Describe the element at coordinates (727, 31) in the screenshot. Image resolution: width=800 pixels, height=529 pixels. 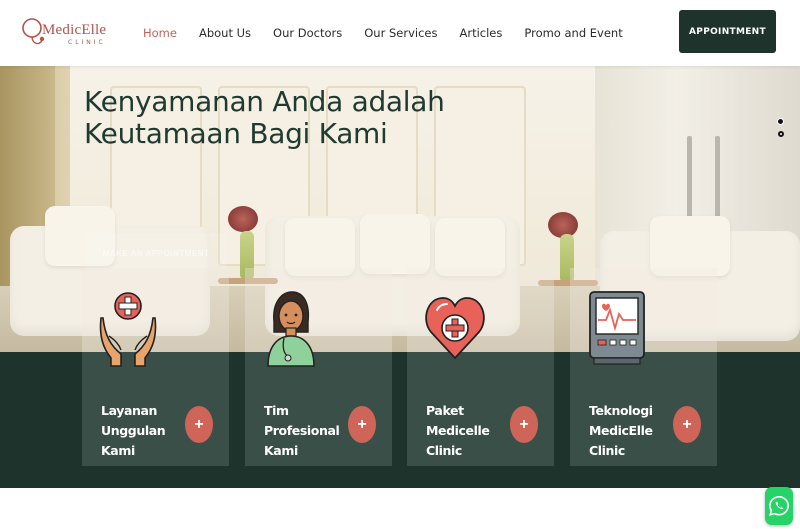
I see `appointment-button: APPOINTMENT` at that location.